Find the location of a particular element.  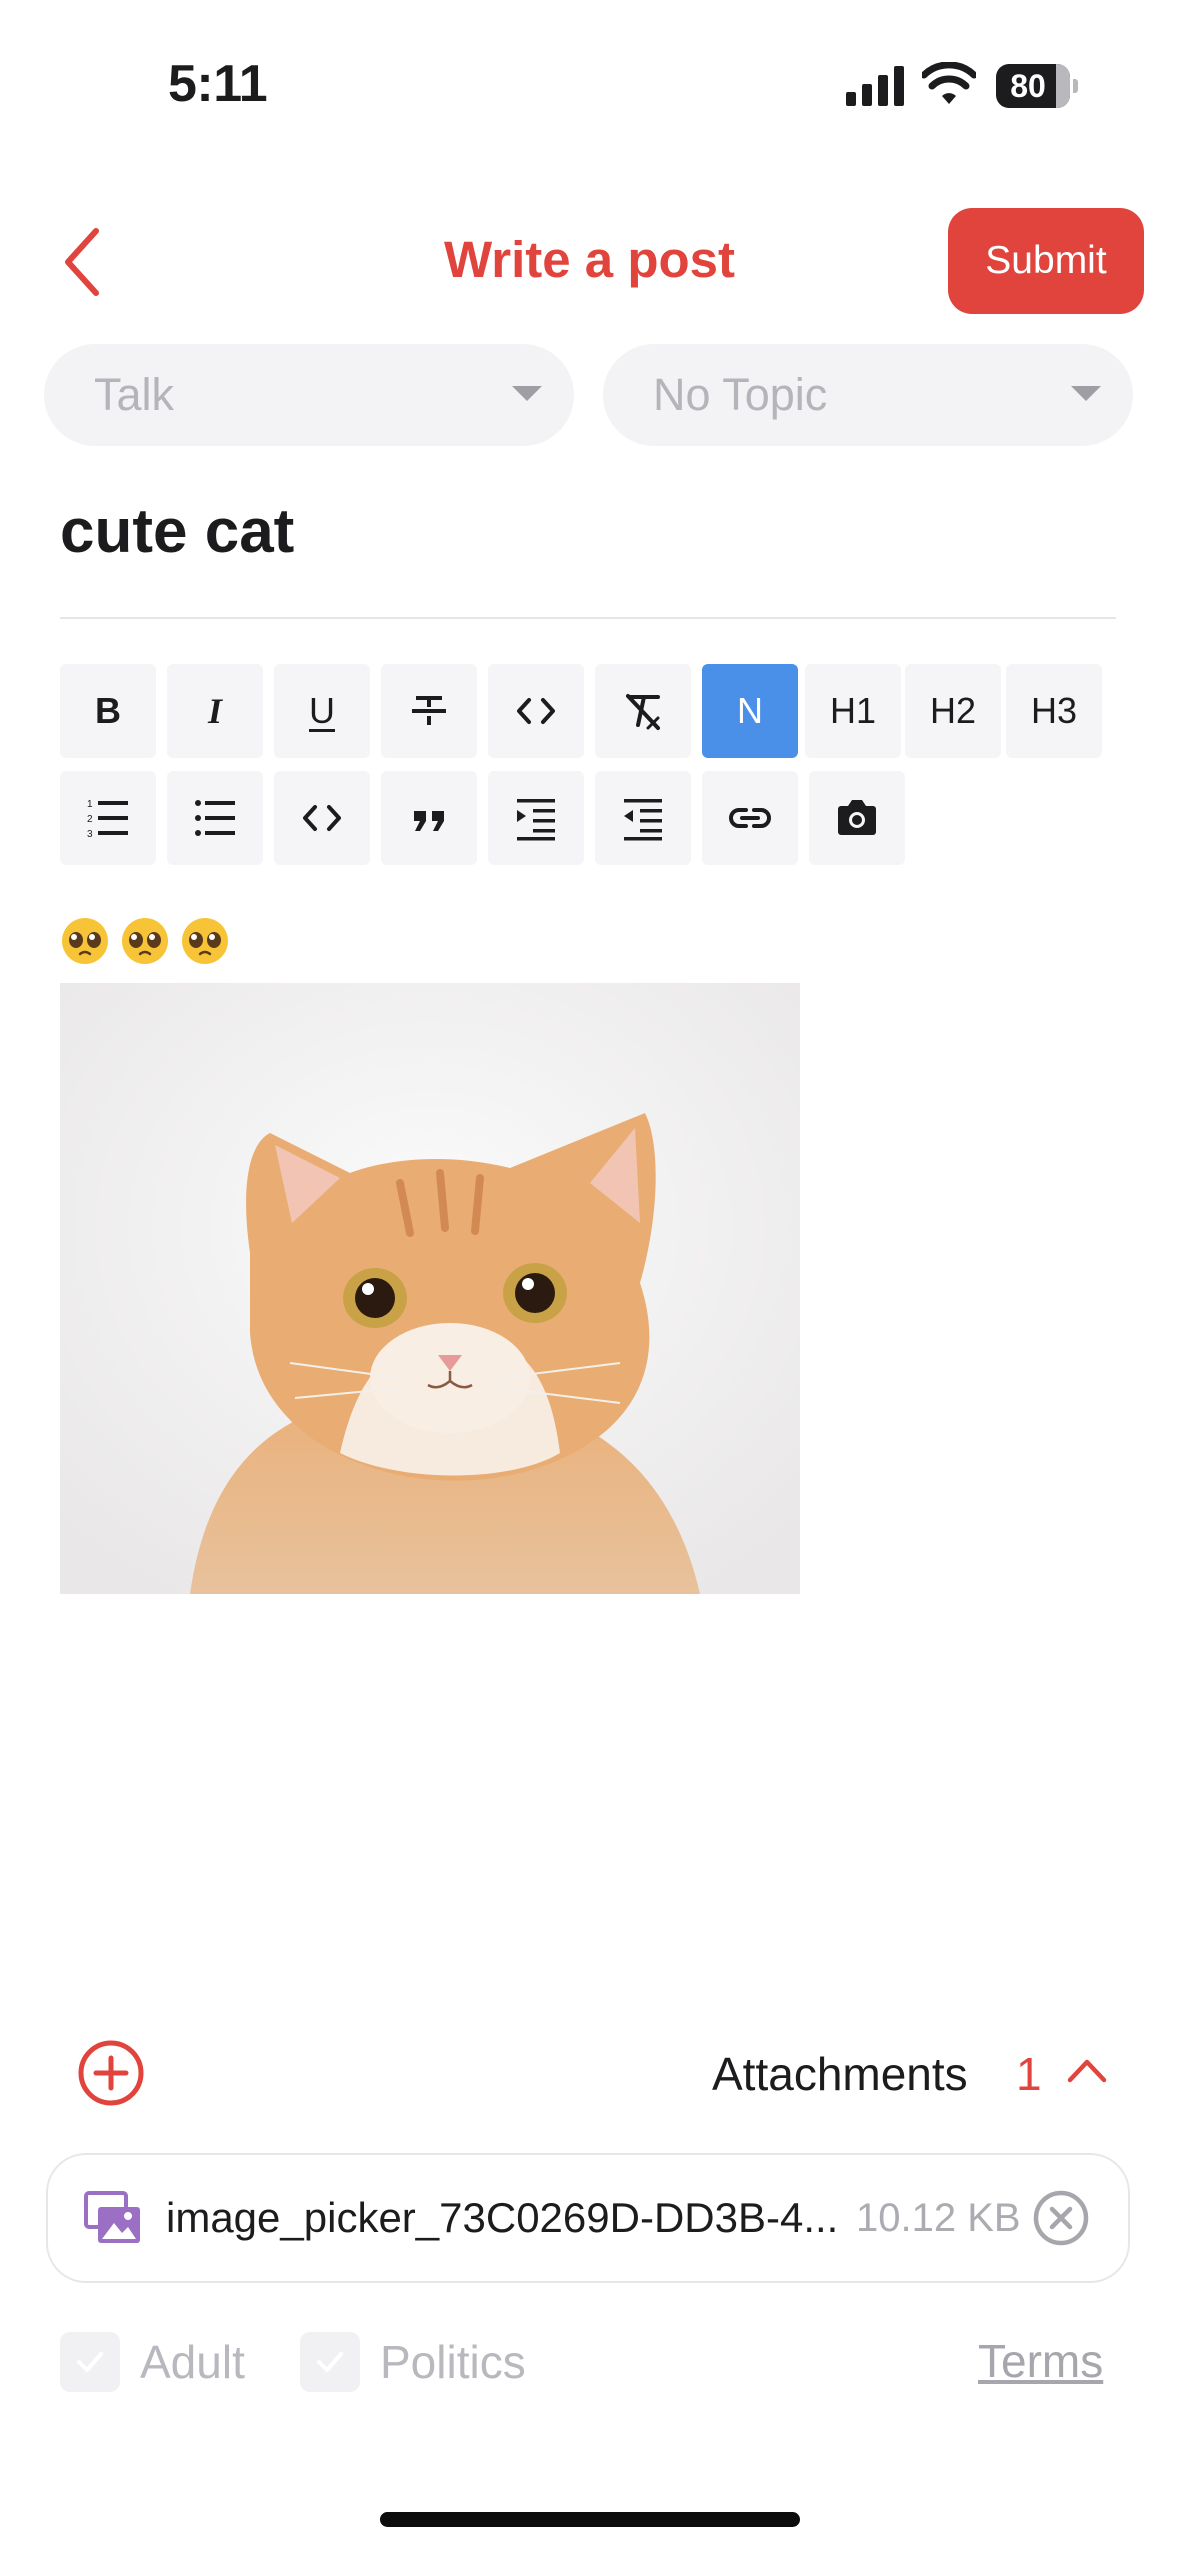

attachment-file-size: 10.12 KB is located at coordinates (938, 2218).